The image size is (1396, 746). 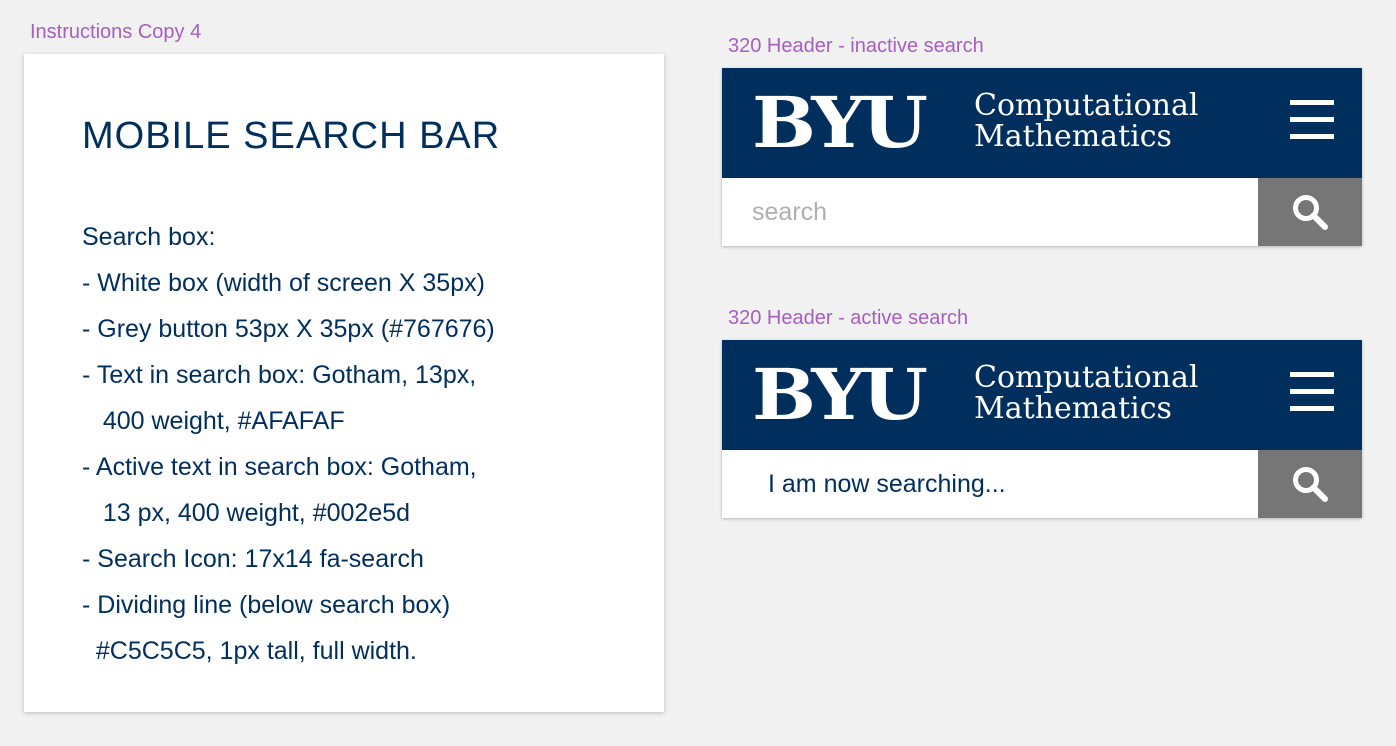 What do you see at coordinates (279, 375) in the screenshot?
I see `spec-line: - Text in search box: Gotham, 13px,` at bounding box center [279, 375].